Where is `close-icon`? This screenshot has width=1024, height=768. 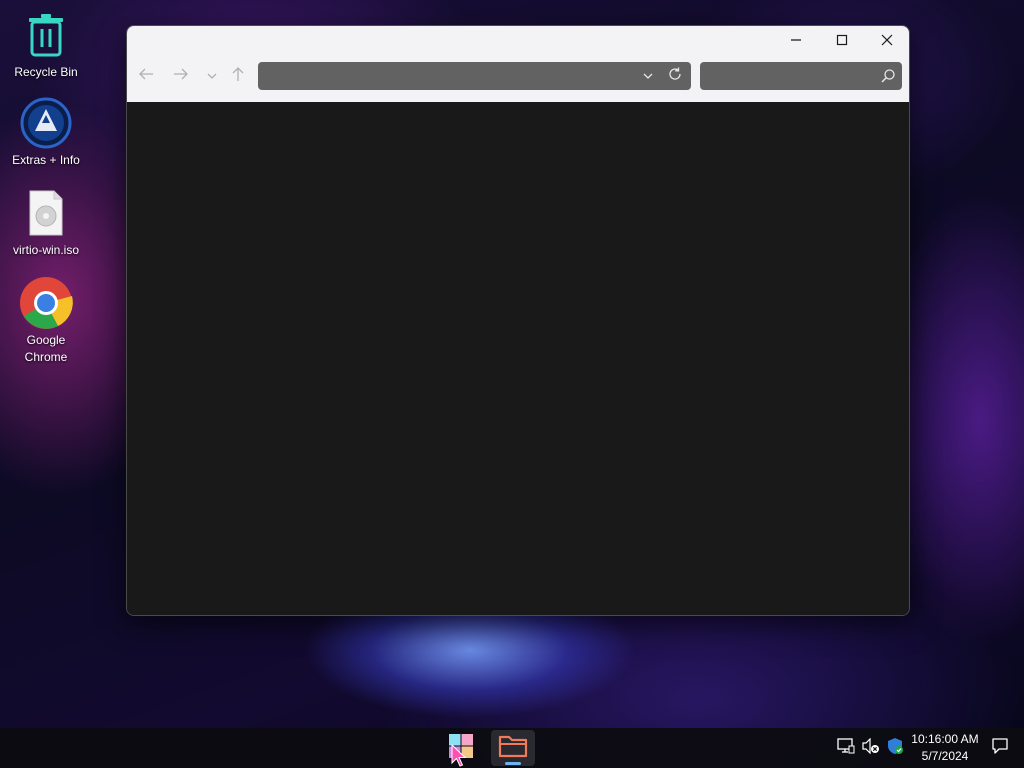 close-icon is located at coordinates (887, 42).